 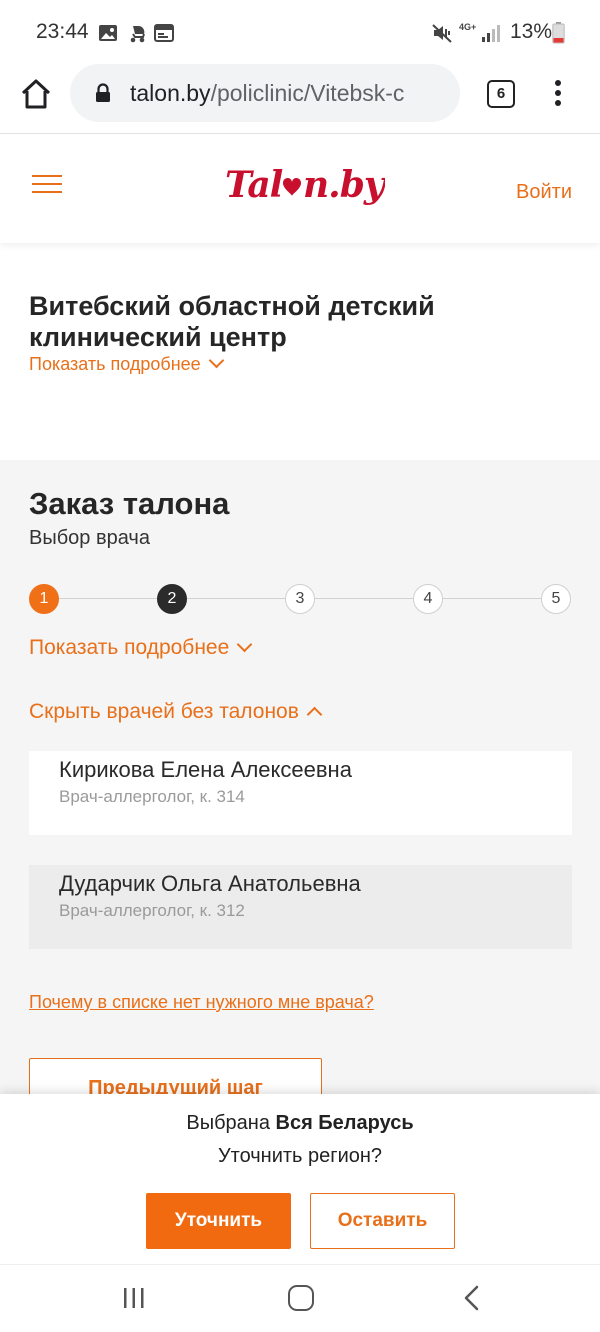 I want to click on chevron-up-icon, so click(x=314, y=714).